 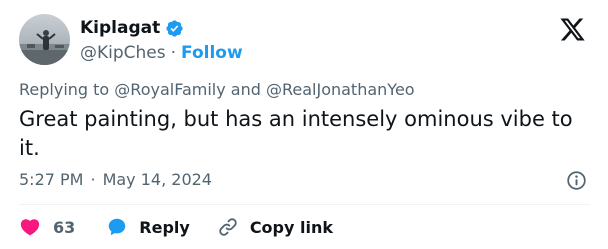 I want to click on author-info: Kiplagat @KipChes · Follow, so click(x=161, y=40).